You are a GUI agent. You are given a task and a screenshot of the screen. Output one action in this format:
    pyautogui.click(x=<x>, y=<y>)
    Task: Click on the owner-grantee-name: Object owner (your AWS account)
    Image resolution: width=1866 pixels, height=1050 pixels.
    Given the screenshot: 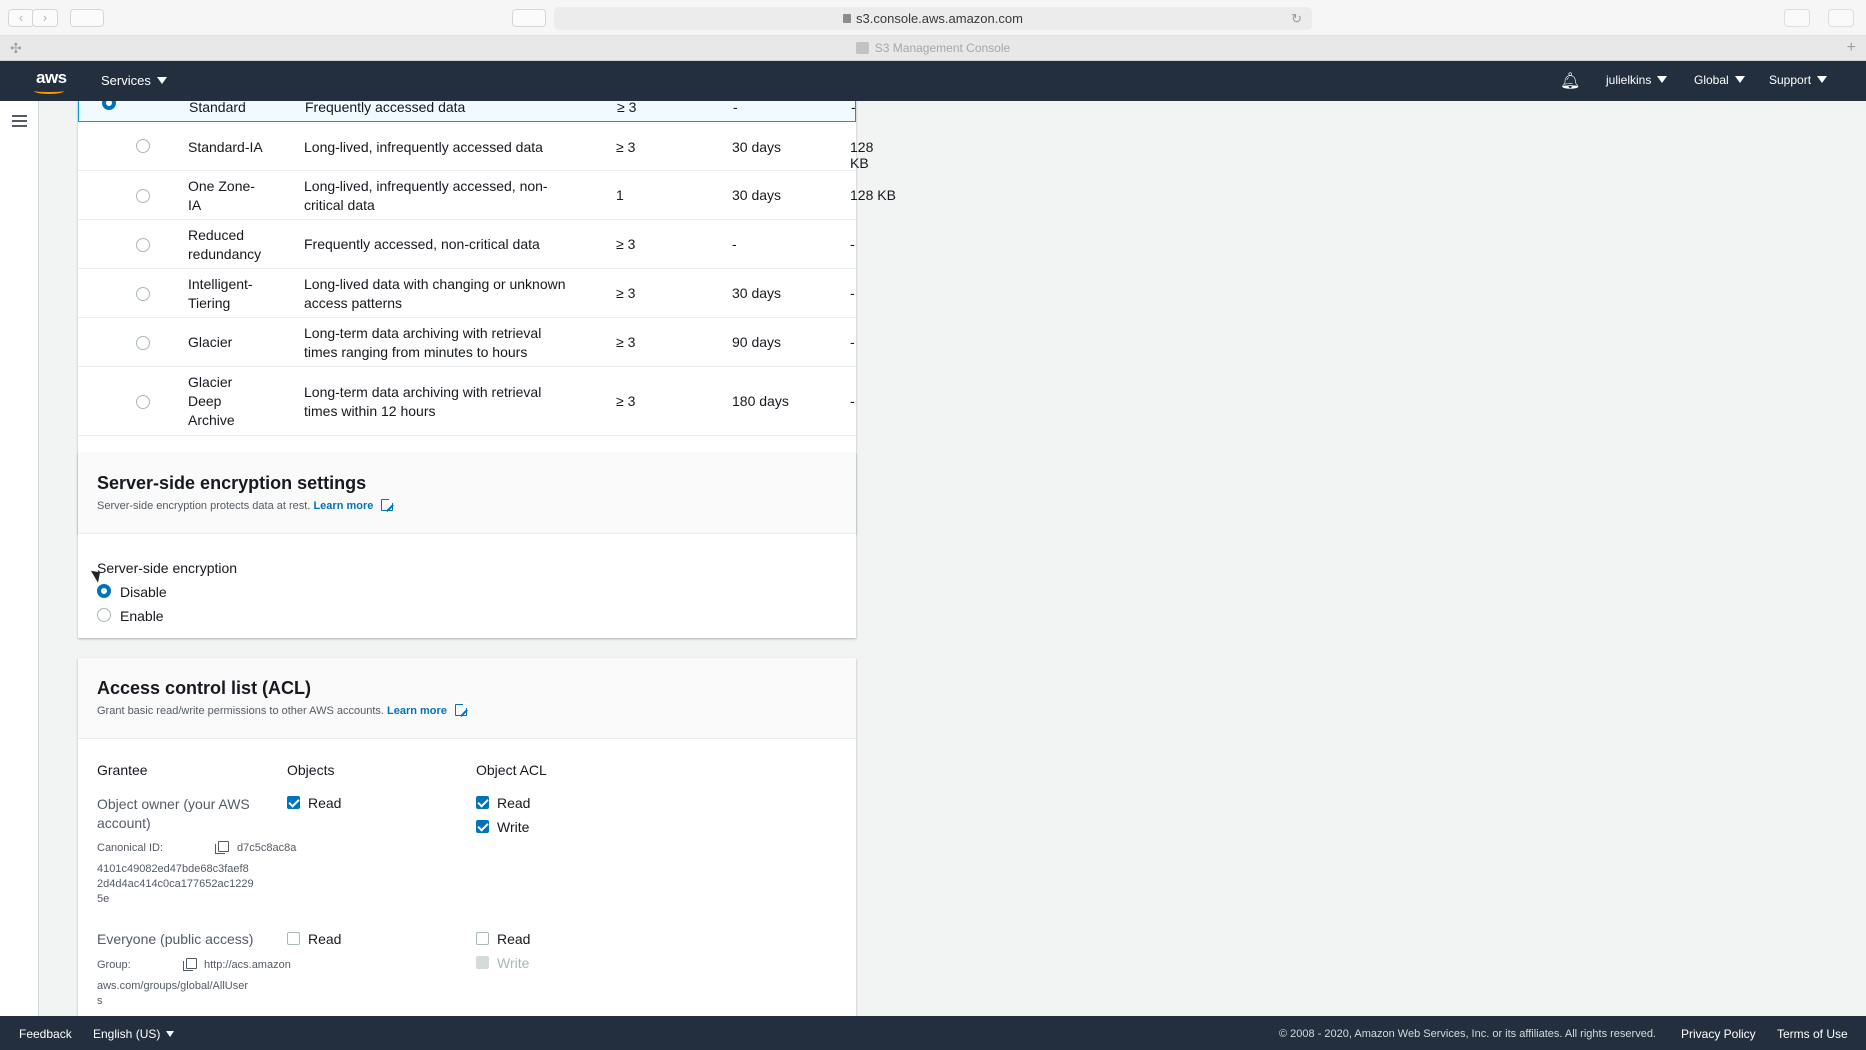 What is the action you would take?
    pyautogui.click(x=173, y=813)
    